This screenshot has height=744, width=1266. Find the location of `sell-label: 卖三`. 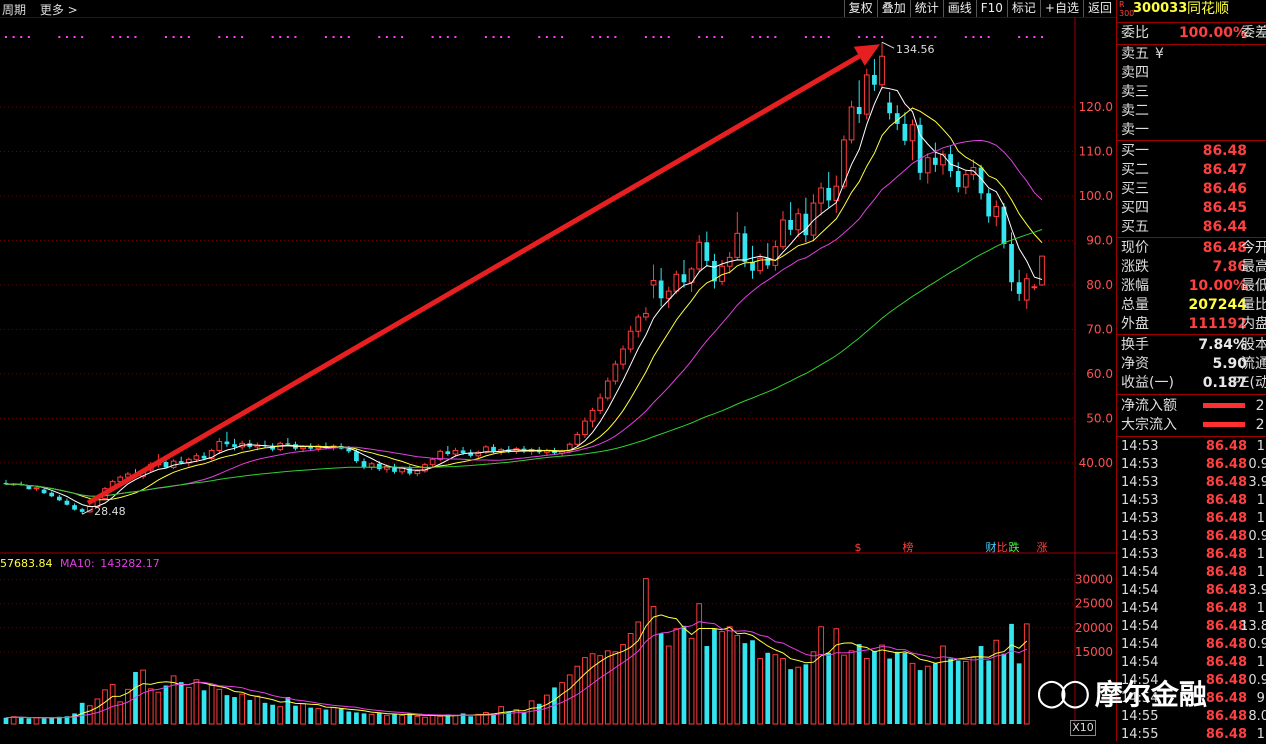

sell-label: 卖三 is located at coordinates (1135, 92).